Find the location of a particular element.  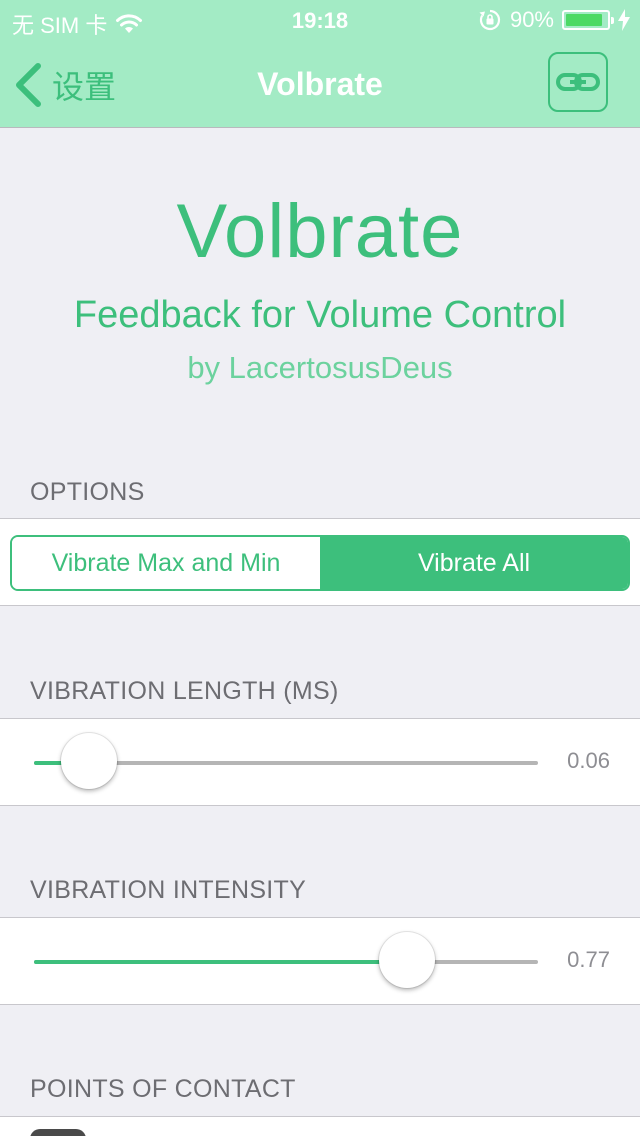

top-bar: 无 SIM 卡 19:18 90% 设置 Volbrate is located at coordinates (320, 64).